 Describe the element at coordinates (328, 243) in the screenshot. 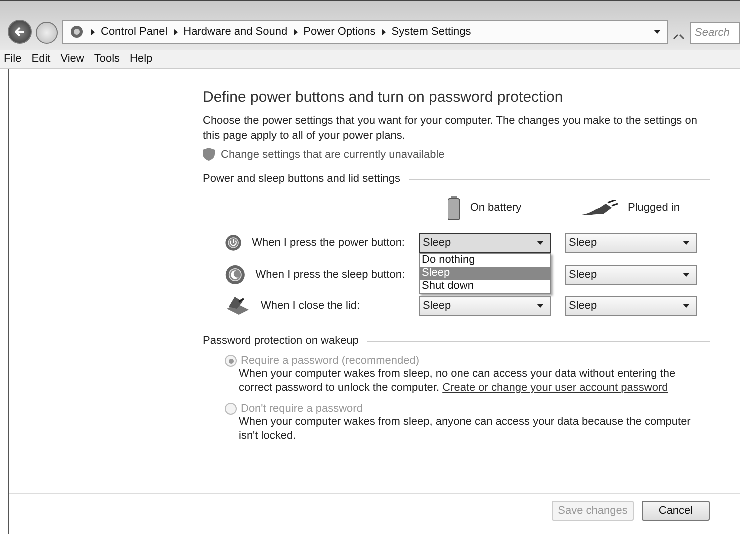

I see `setting-label: When I press the power button:` at that location.